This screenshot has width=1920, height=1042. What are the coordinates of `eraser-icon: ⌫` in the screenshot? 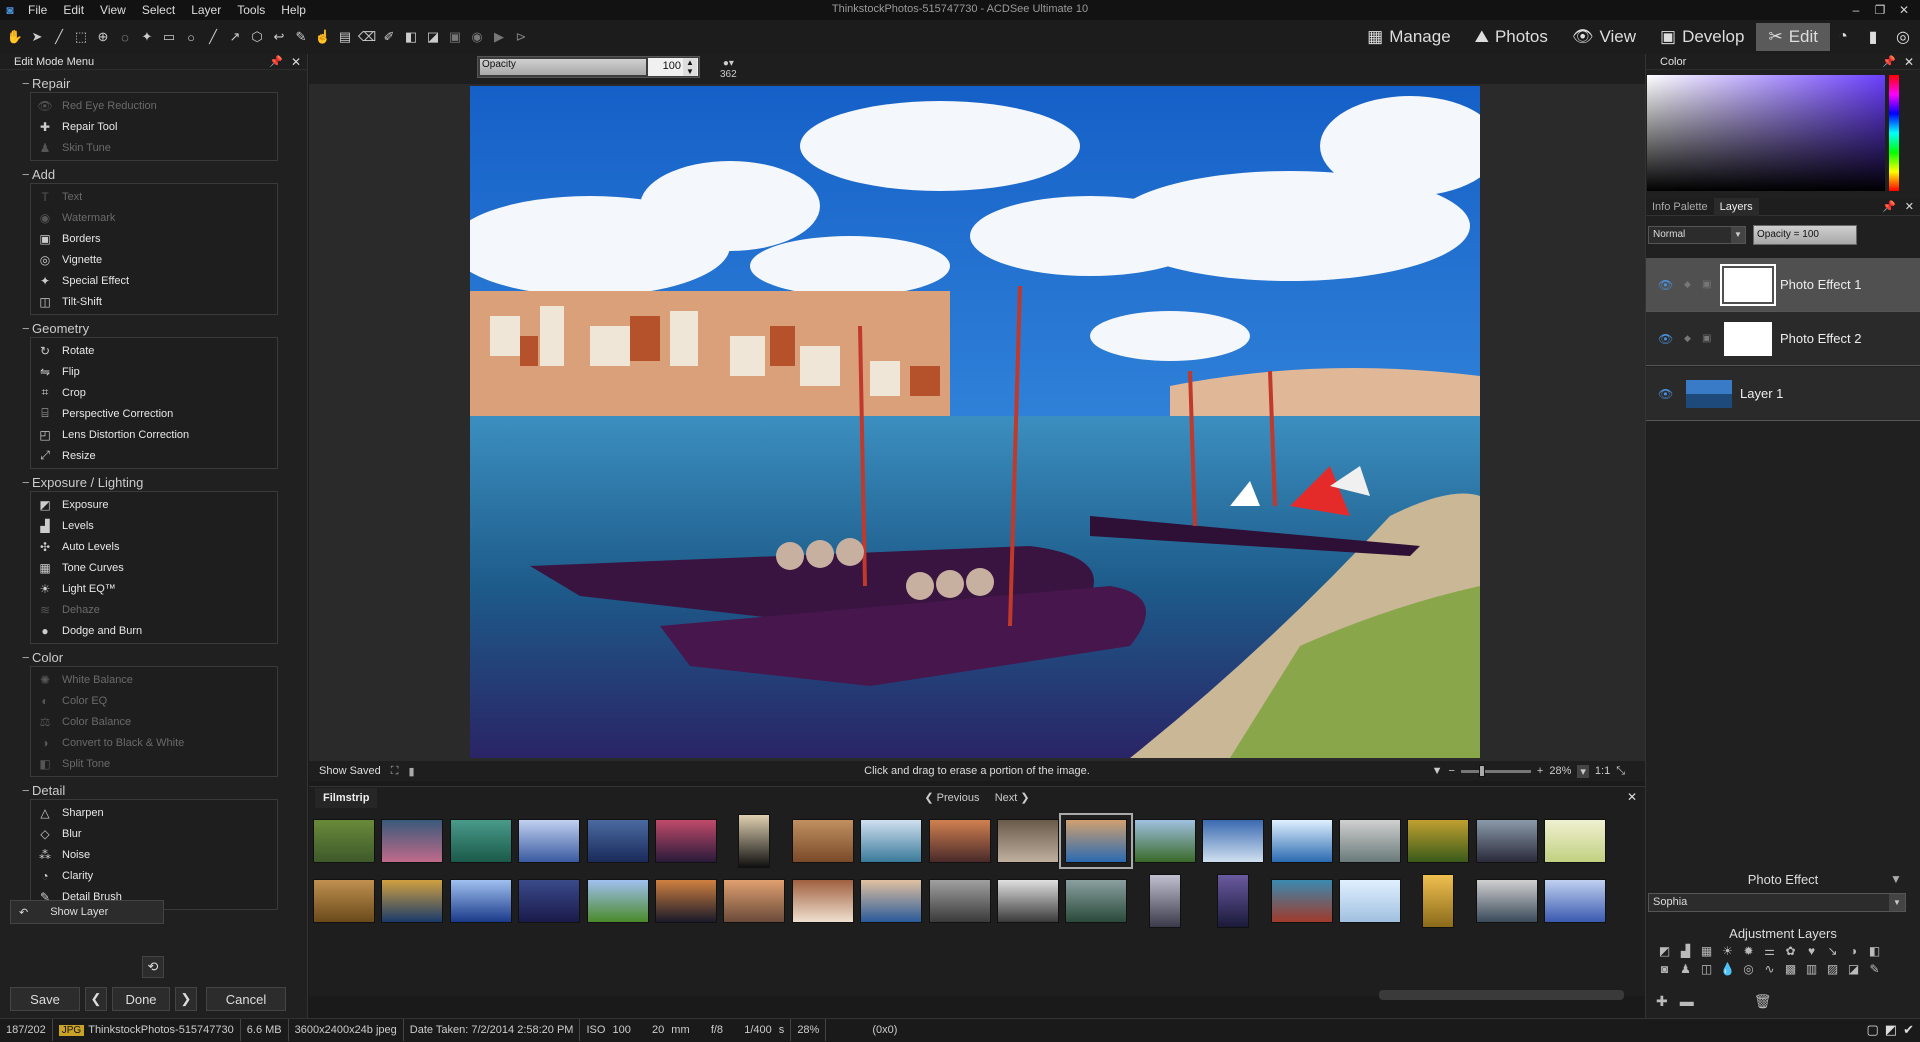 It's located at (367, 37).